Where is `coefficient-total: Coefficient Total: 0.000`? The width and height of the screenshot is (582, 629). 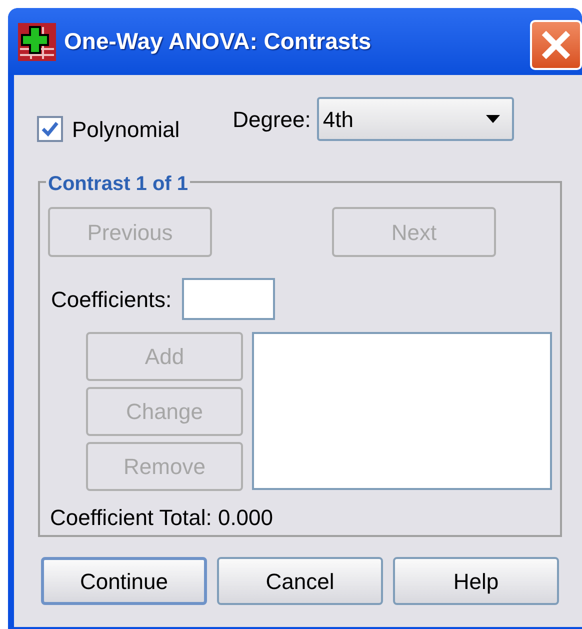
coefficient-total: Coefficient Total: 0.000 is located at coordinates (162, 518).